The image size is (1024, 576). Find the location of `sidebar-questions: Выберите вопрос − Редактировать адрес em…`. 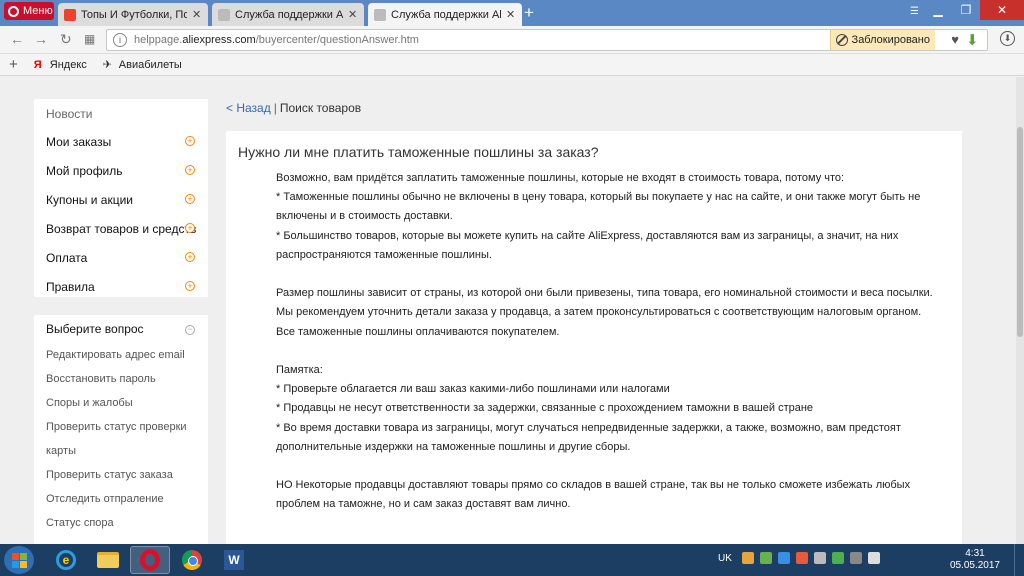

sidebar-questions: Выберите вопрос − Редактировать адрес em… is located at coordinates (121, 429).